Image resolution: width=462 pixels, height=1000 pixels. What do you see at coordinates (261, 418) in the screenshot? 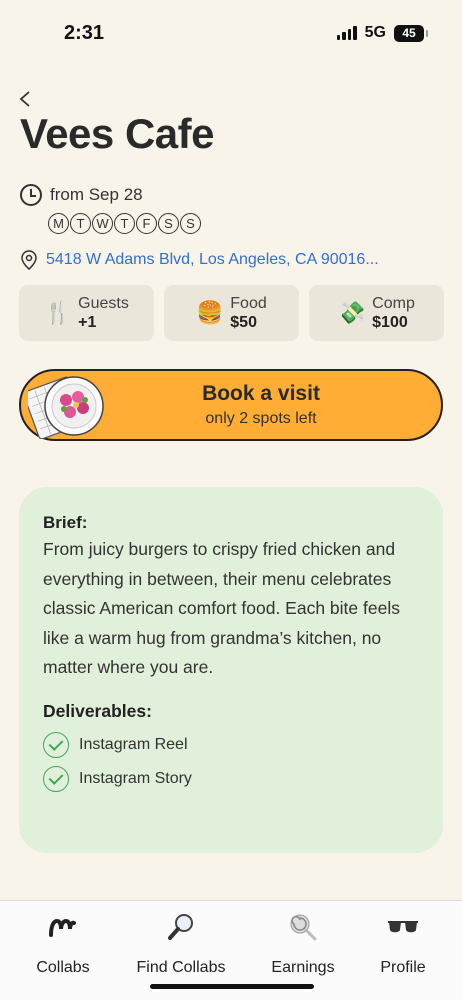
I see `spots-left-text: only 2 spots left` at bounding box center [261, 418].